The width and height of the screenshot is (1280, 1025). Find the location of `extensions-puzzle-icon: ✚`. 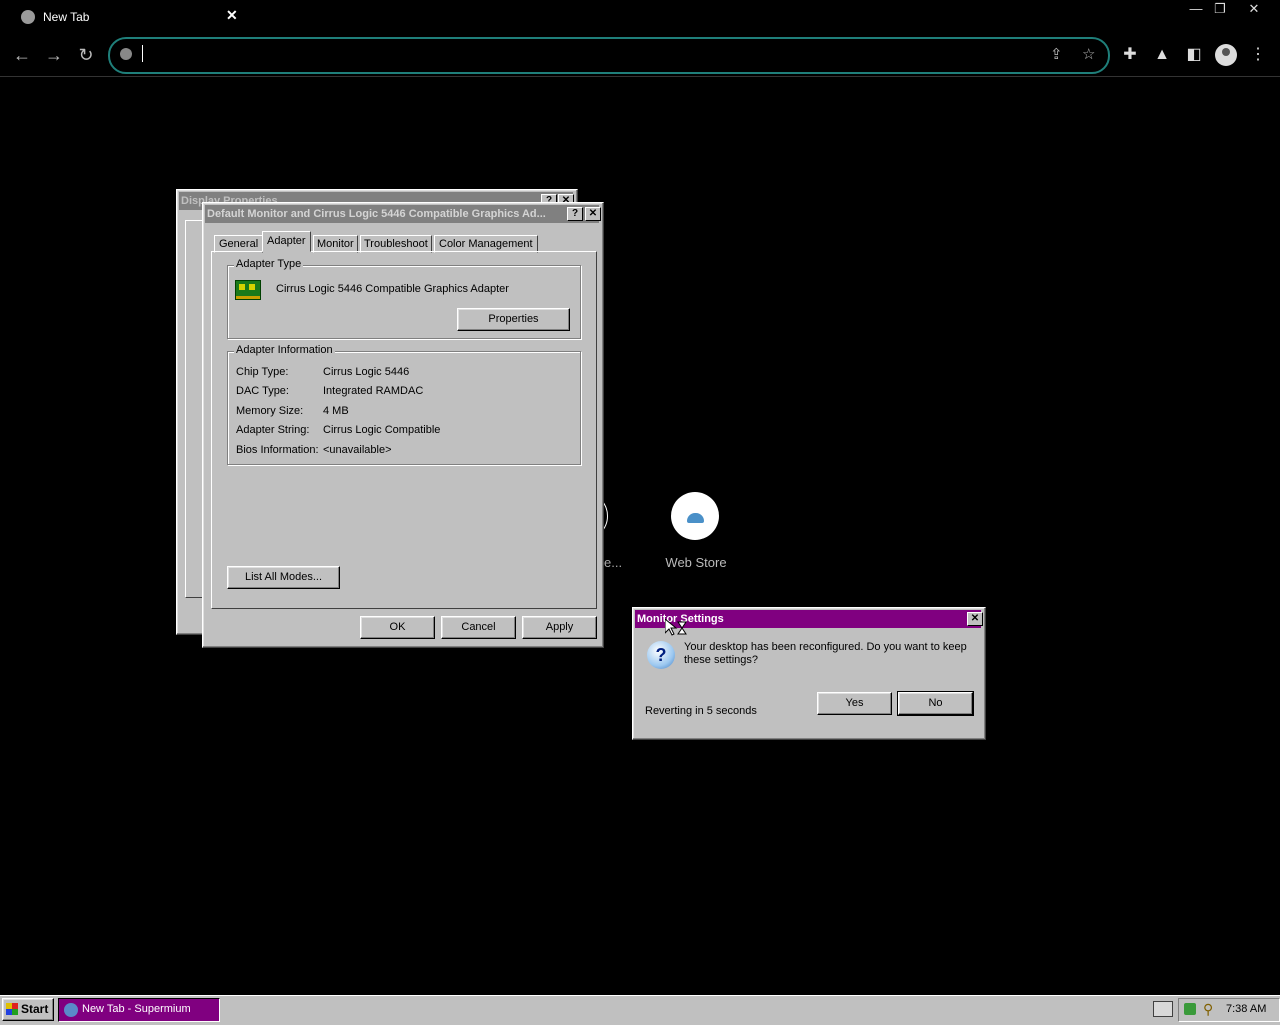

extensions-puzzle-icon: ✚ is located at coordinates (1130, 55).